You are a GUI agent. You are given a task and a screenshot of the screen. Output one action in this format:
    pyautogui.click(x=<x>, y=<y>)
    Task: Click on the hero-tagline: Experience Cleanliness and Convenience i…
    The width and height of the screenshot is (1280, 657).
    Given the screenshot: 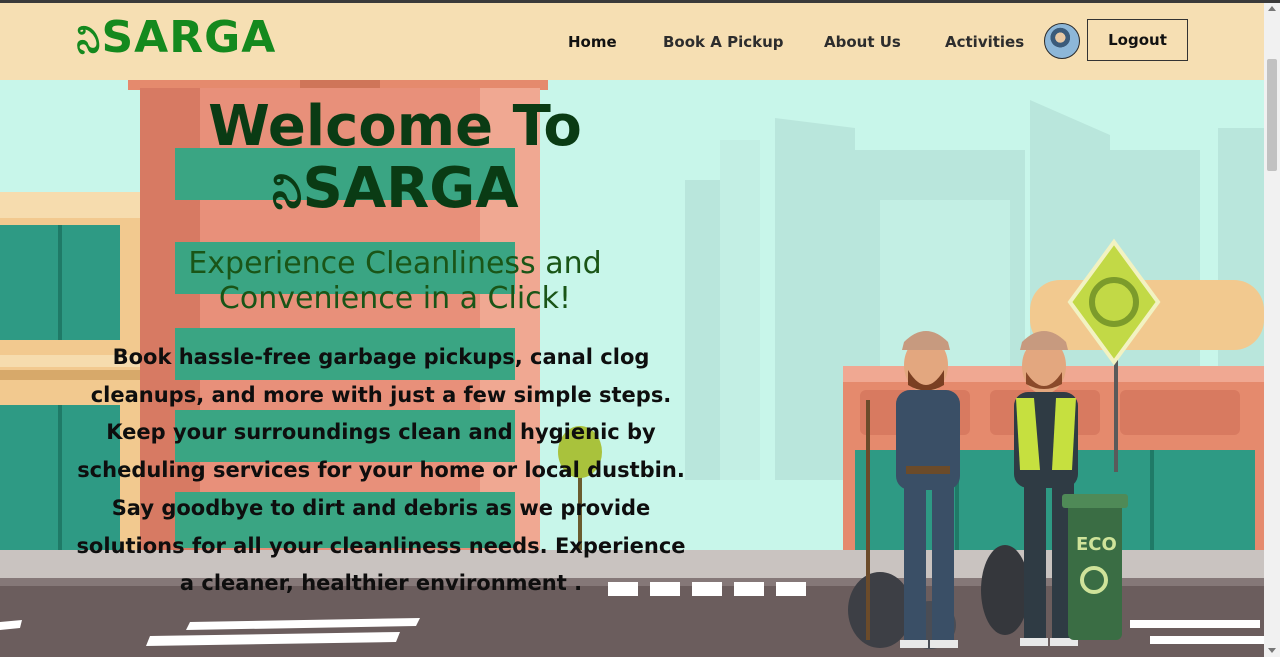 What is the action you would take?
    pyautogui.click(x=395, y=281)
    